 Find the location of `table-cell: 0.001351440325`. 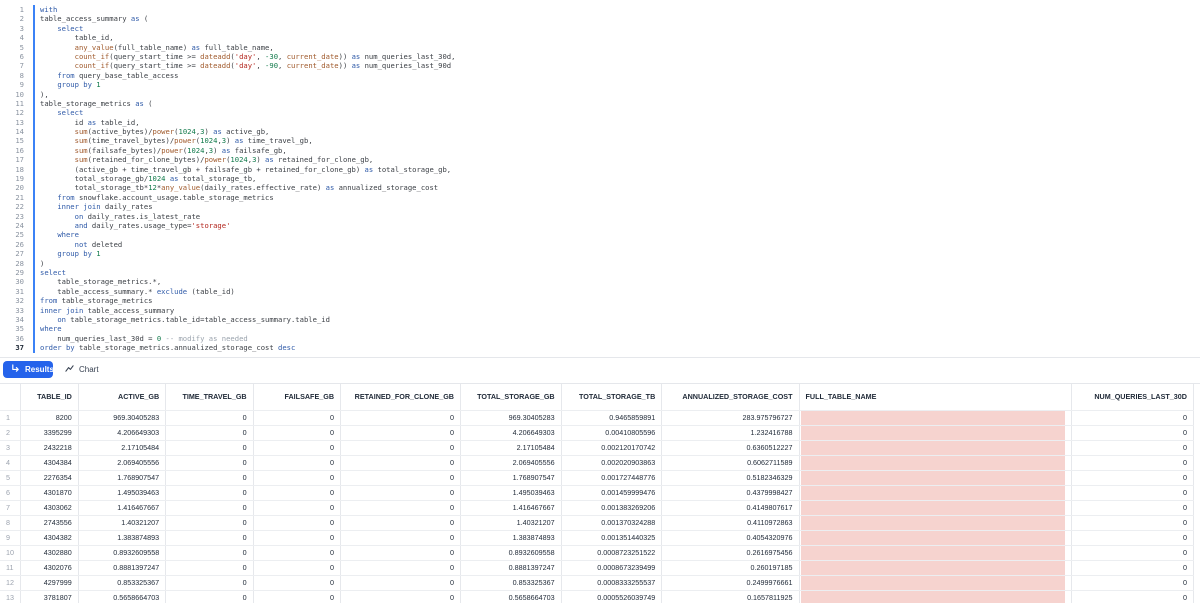

table-cell: 0.001351440325 is located at coordinates (612, 538).